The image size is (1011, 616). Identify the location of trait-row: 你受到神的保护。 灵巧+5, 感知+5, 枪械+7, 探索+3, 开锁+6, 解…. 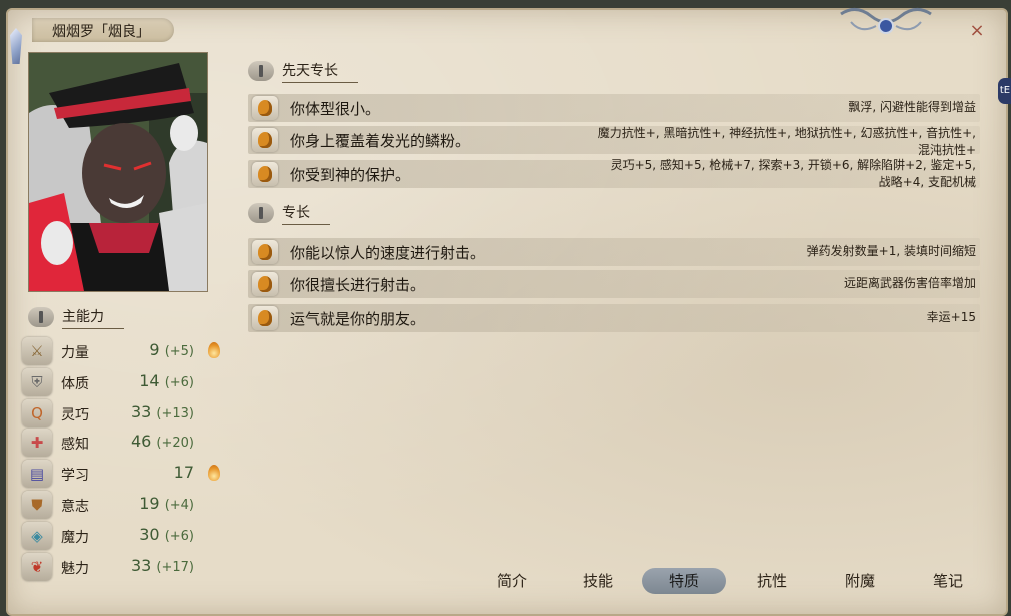
(614, 174).